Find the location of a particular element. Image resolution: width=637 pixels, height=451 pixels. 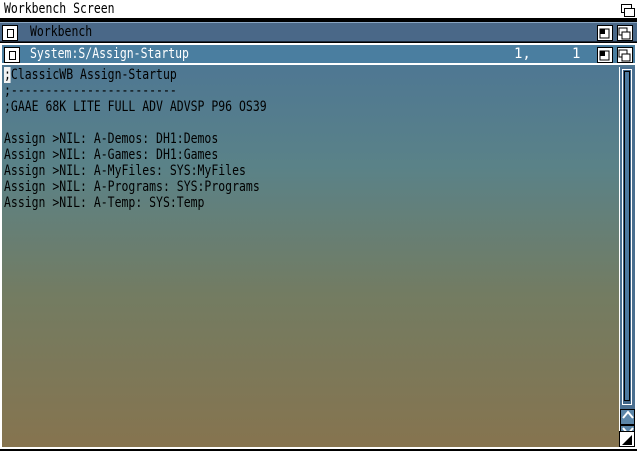

document-line: Assign >NIL: A-MyFiles: SYS:MyFiles is located at coordinates (125, 171).